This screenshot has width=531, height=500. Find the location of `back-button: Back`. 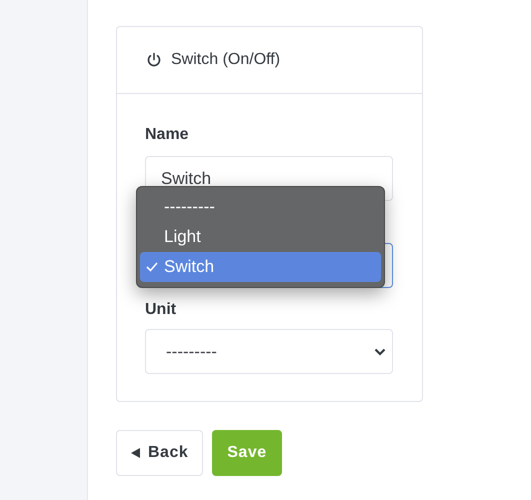

back-button: Back is located at coordinates (160, 453).